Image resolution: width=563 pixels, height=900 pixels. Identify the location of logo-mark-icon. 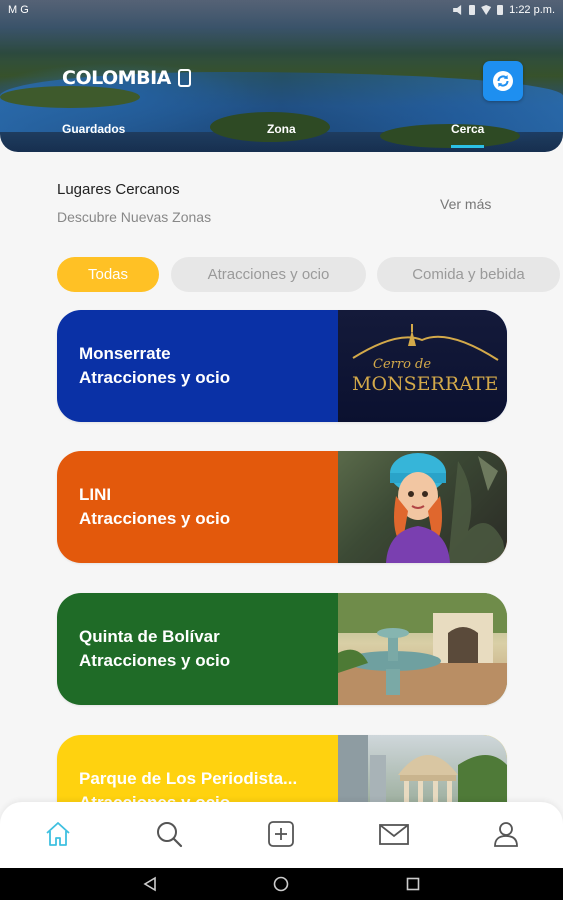
(184, 78).